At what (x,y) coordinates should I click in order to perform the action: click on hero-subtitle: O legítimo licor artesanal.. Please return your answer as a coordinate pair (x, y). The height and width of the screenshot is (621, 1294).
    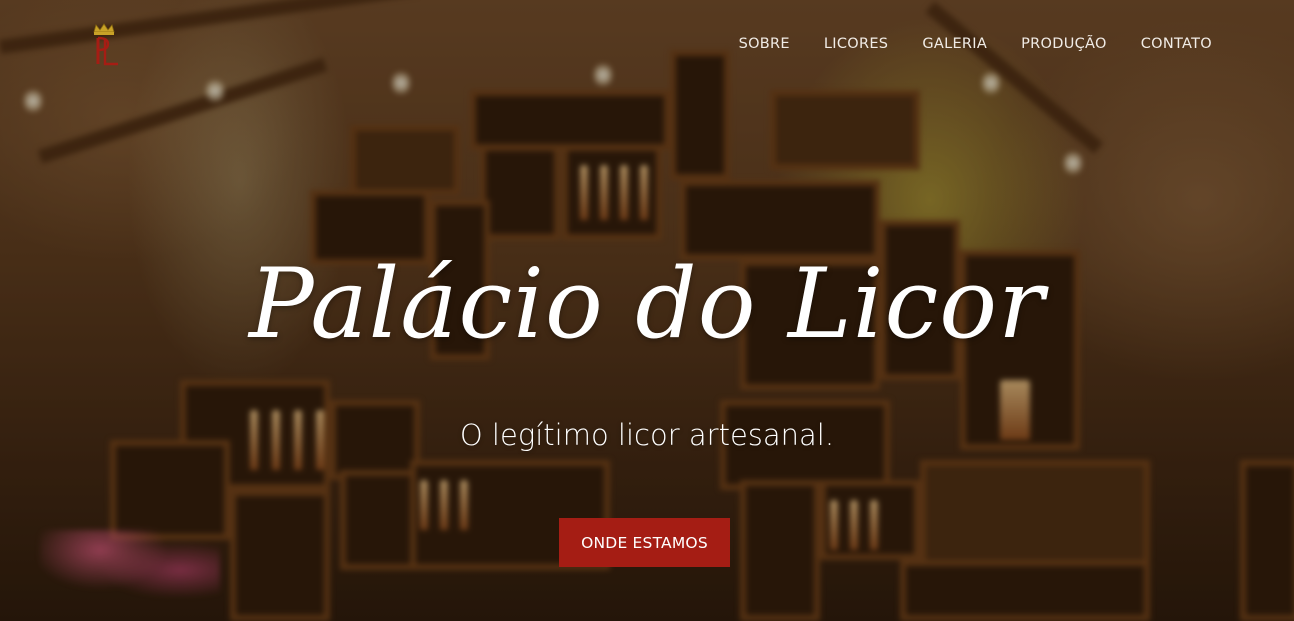
    Looking at the image, I should click on (647, 435).